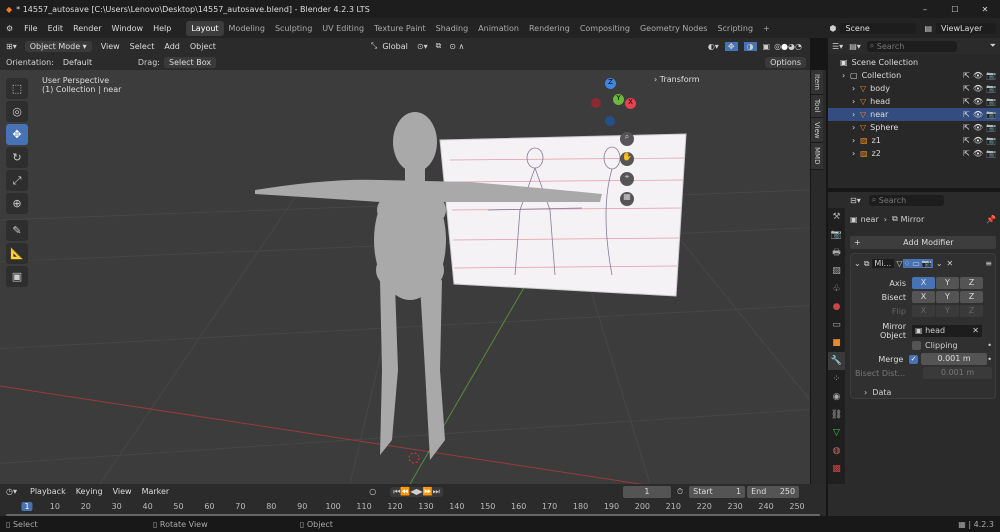 This screenshot has height=532, width=1000. Describe the element at coordinates (836, 235) in the screenshot. I see `render-tab-icon: 📷` at that location.